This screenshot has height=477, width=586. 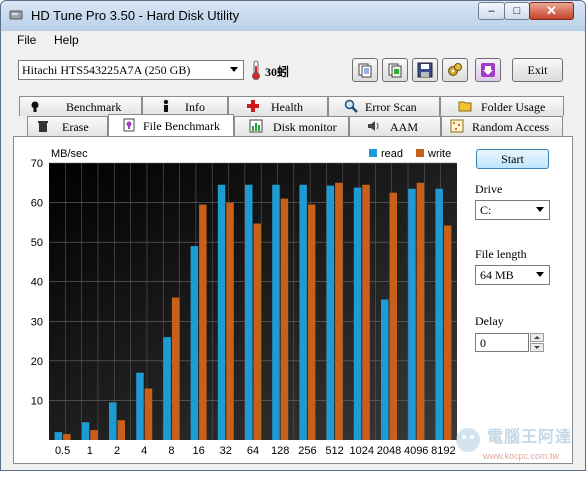 I want to click on x-tick-label: 16, so click(x=198, y=451).